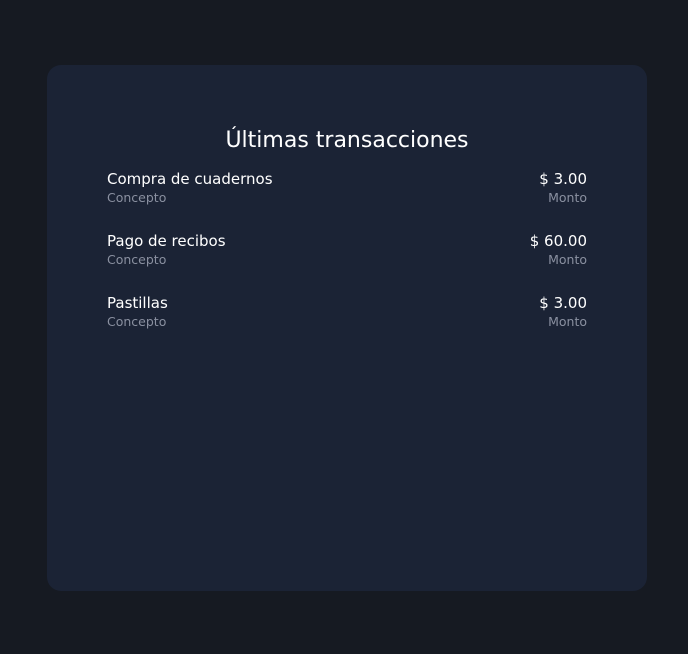  Describe the element at coordinates (166, 241) in the screenshot. I see `transaction-concept-value: Pago de recibos` at that location.